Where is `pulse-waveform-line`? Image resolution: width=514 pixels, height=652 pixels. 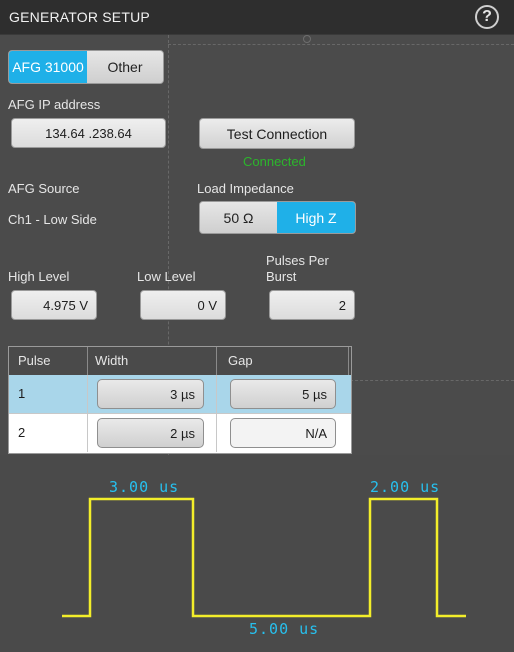
pulse-waveform-line is located at coordinates (264, 557).